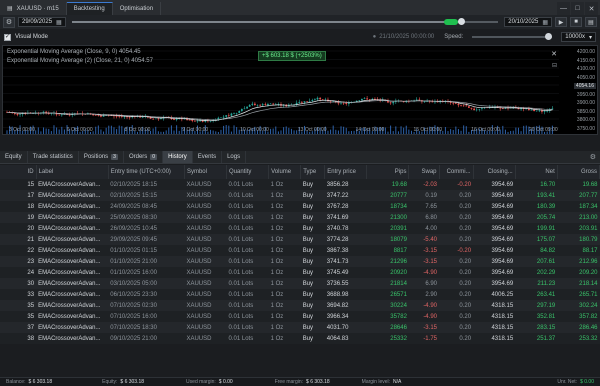 This screenshot has width=600, height=386. I want to click on tab-symbol-label: XAUUSD · m15, so click(37, 8).